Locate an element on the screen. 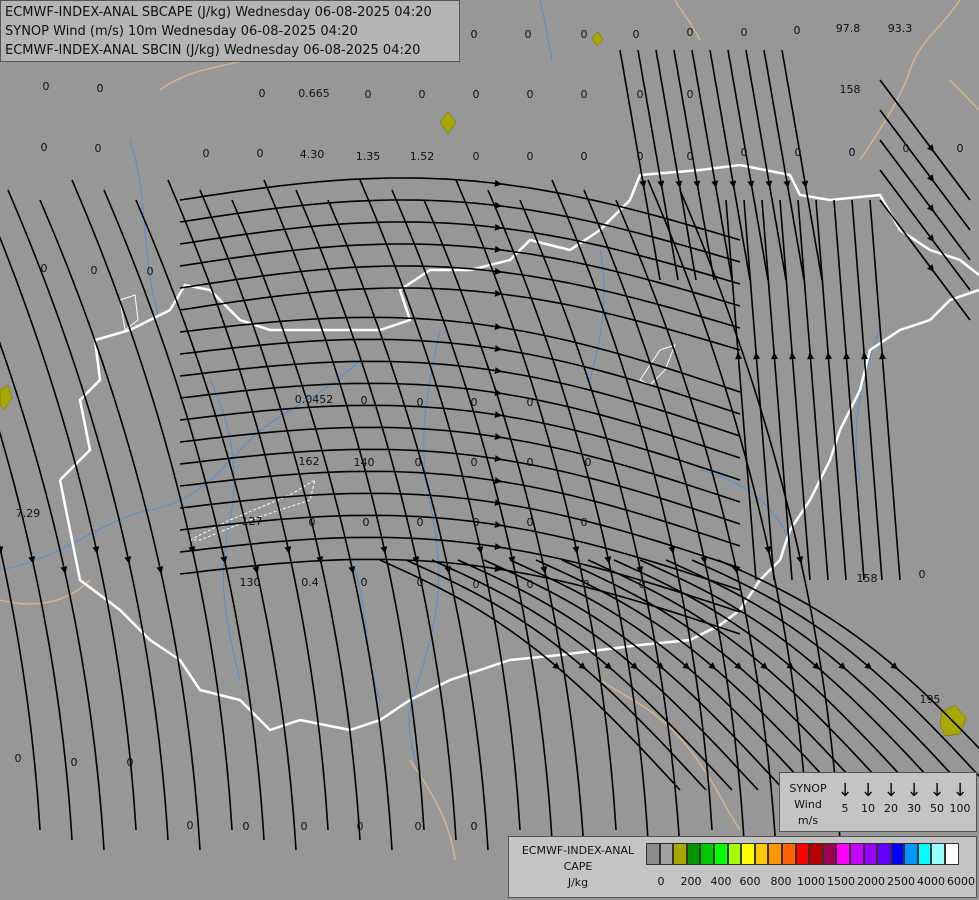 The height and width of the screenshot is (900, 979). synop-speed-item: ↓ 30 is located at coordinates (914, 799).